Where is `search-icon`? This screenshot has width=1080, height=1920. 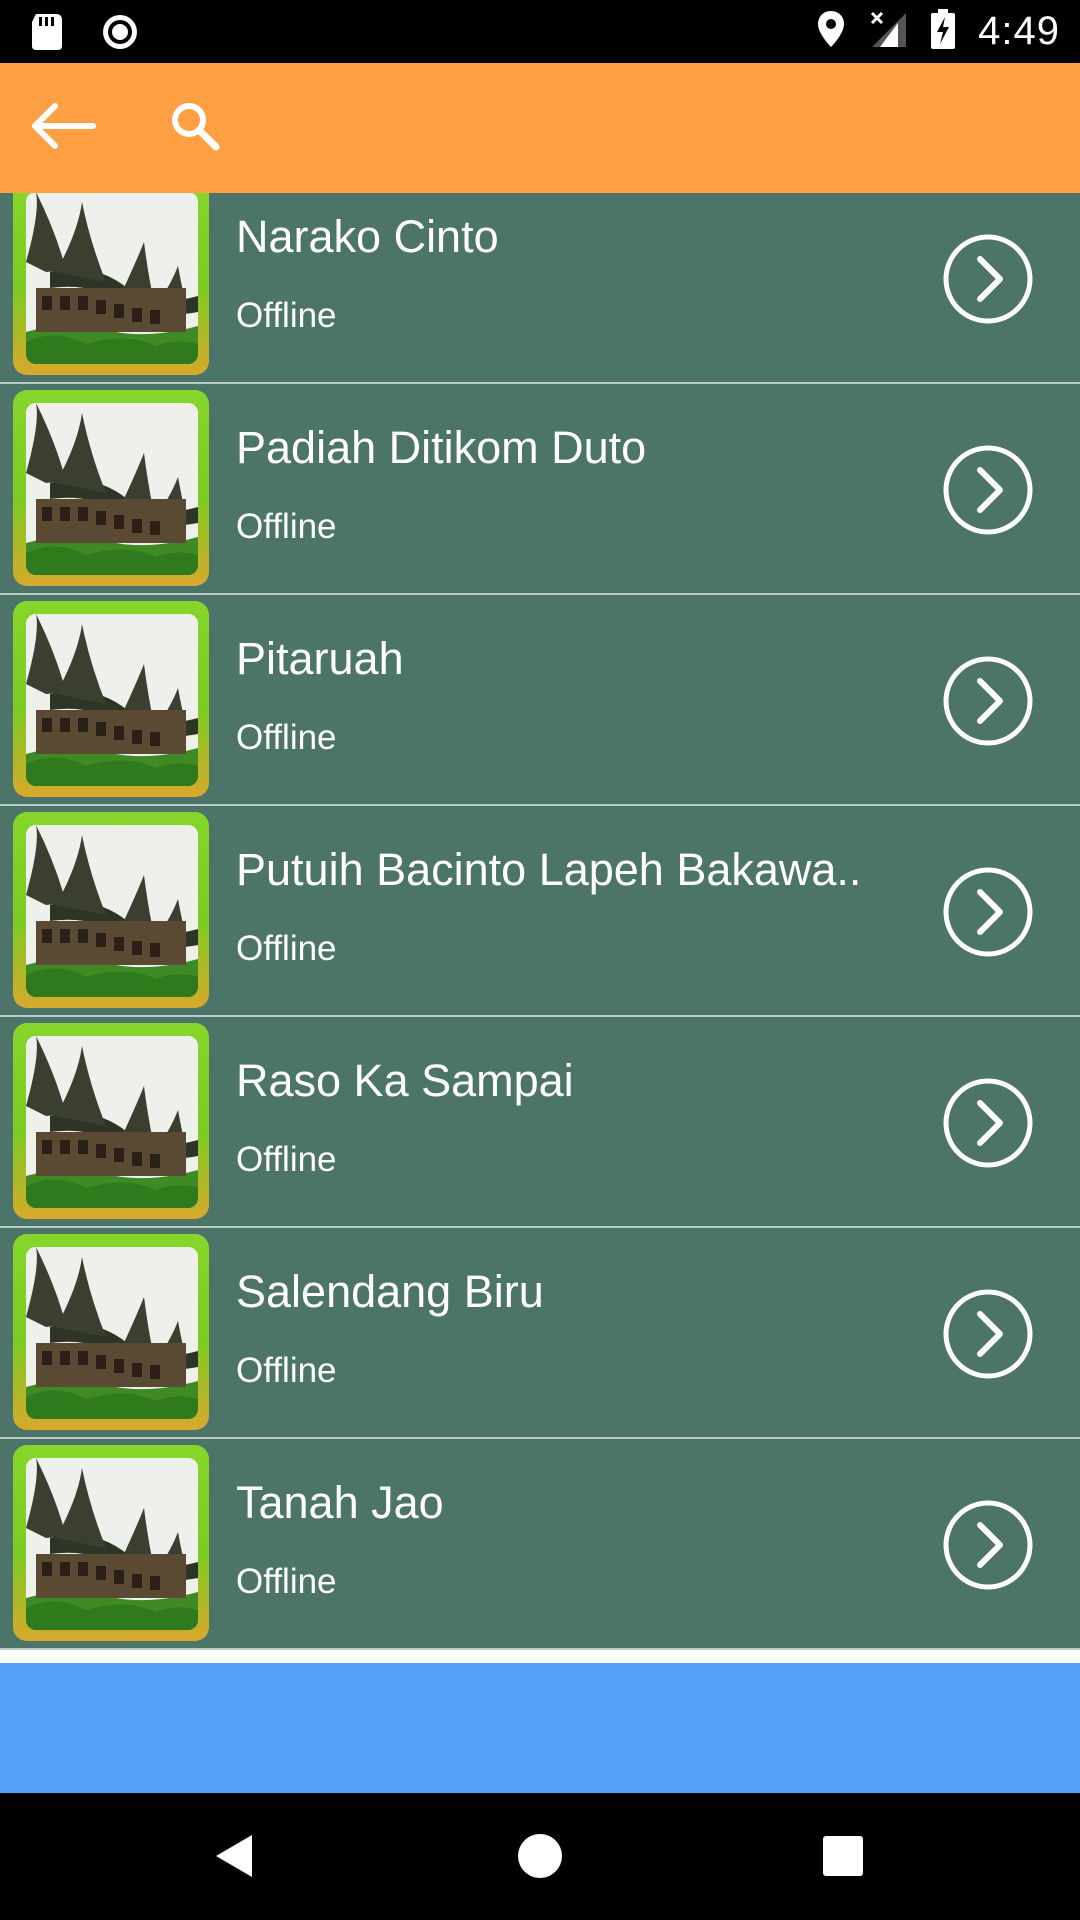 search-icon is located at coordinates (195, 128).